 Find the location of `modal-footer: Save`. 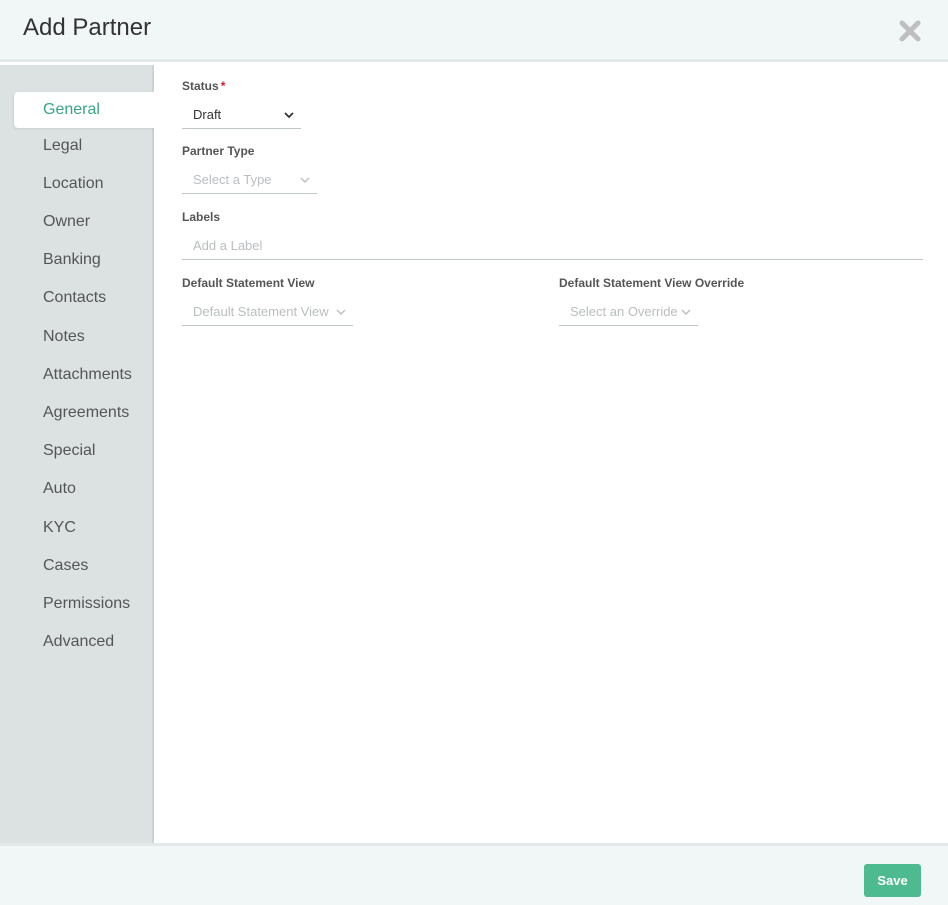

modal-footer: Save is located at coordinates (474, 874).